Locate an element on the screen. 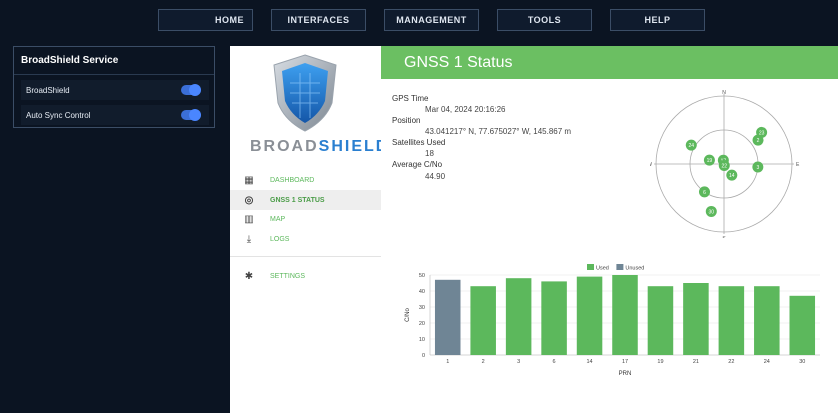  broadshield-toggle is located at coordinates (191, 90).